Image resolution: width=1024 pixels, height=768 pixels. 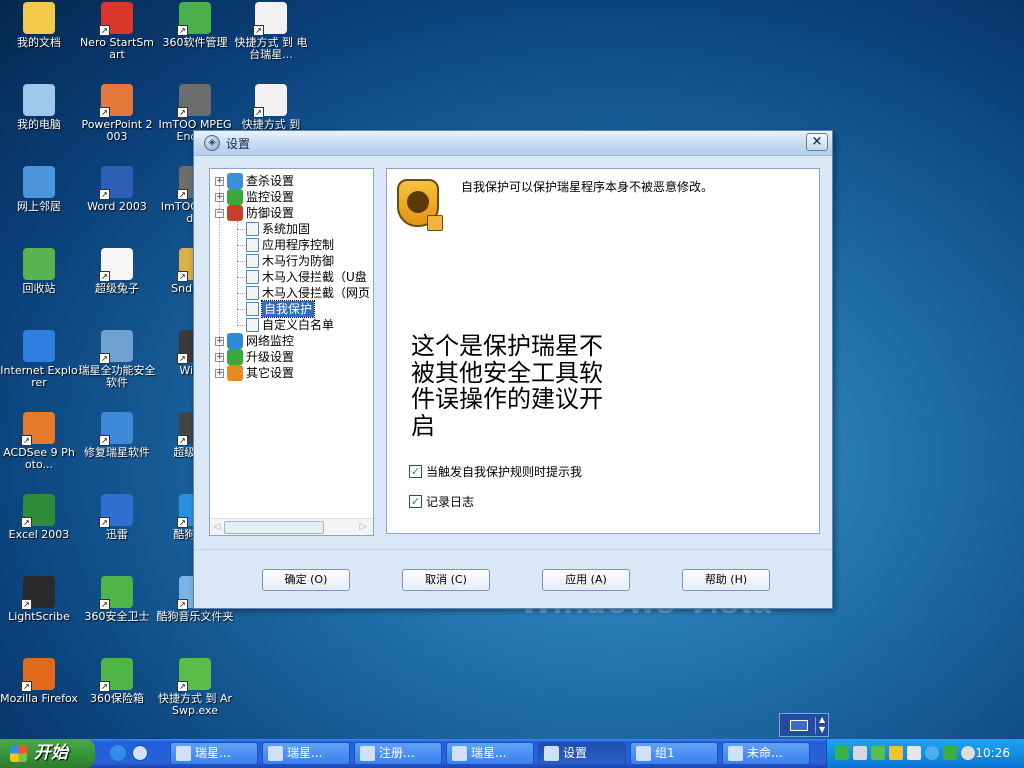 I want to click on desktop-icon-label: 超级兔子, so click(x=117, y=289).